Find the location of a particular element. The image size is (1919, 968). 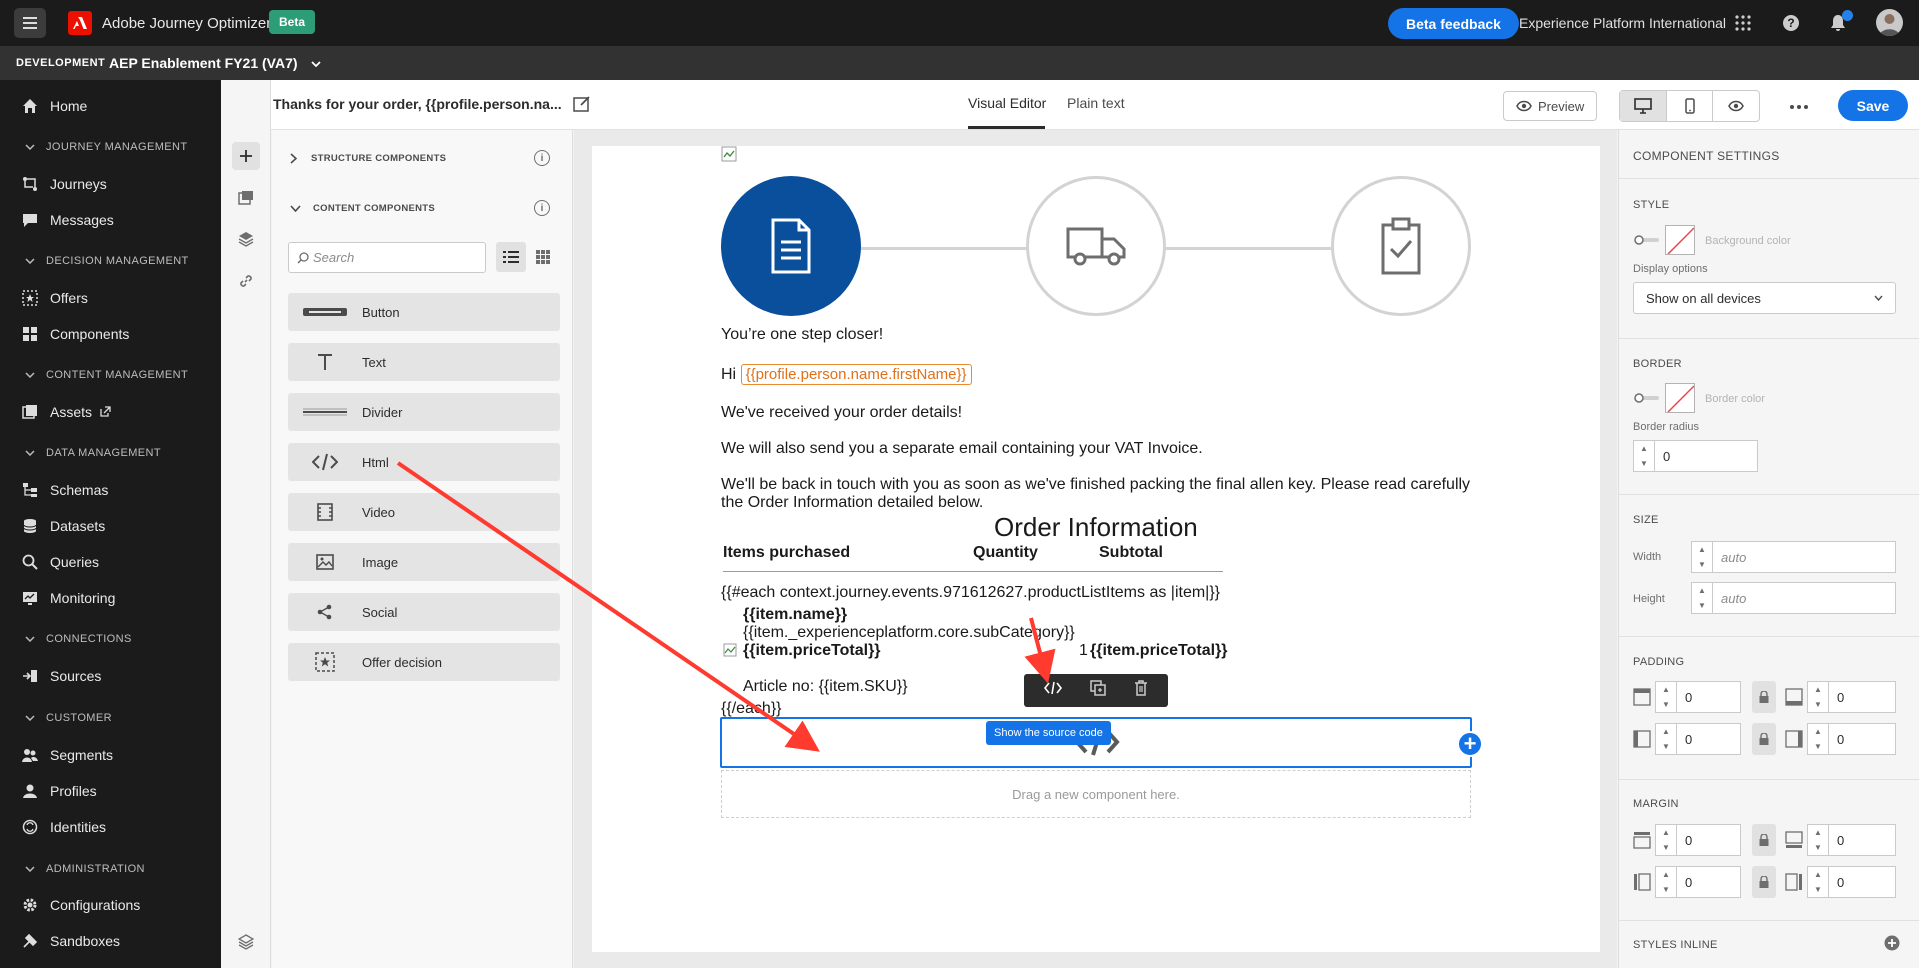

display-options-label: Display options is located at coordinates (1670, 269).